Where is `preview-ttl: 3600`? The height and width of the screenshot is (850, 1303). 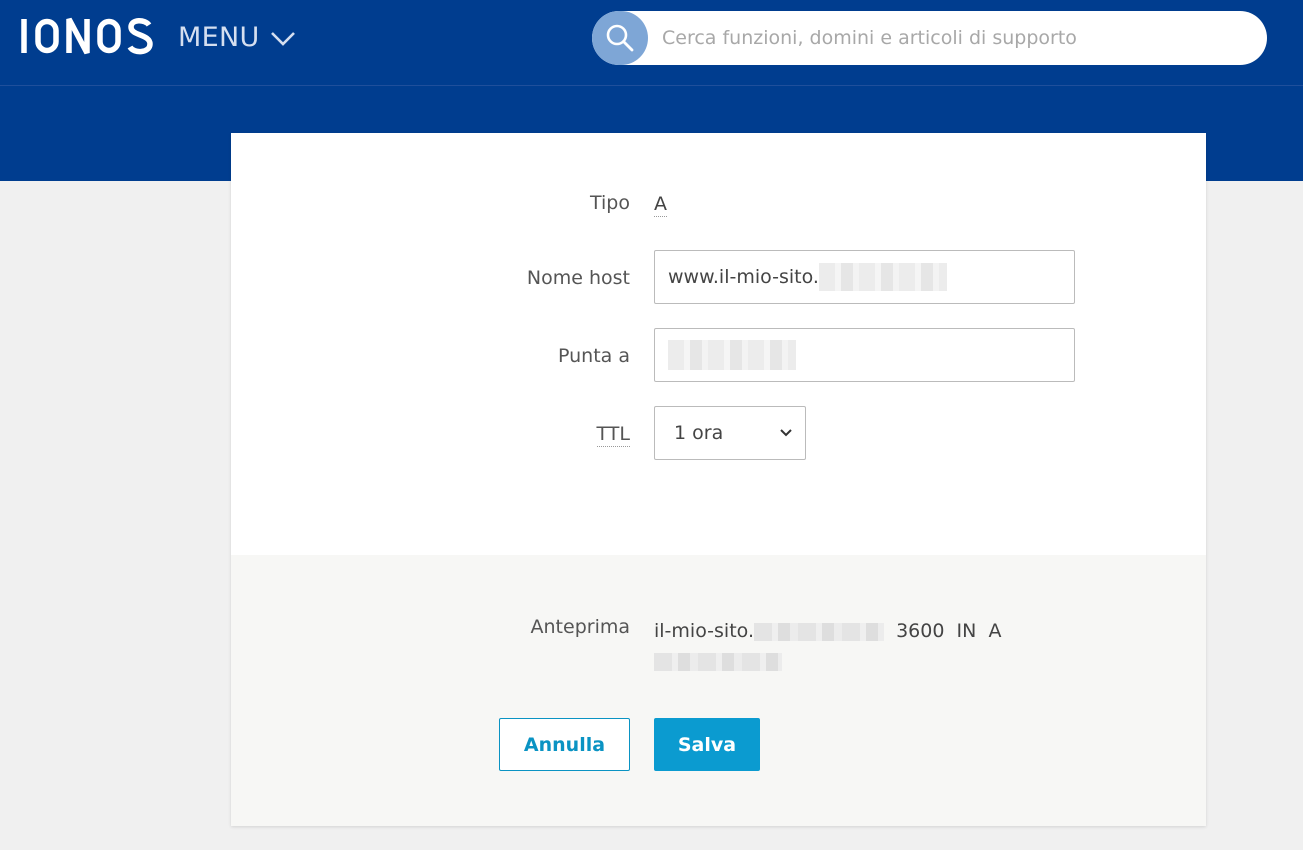
preview-ttl: 3600 is located at coordinates (920, 631).